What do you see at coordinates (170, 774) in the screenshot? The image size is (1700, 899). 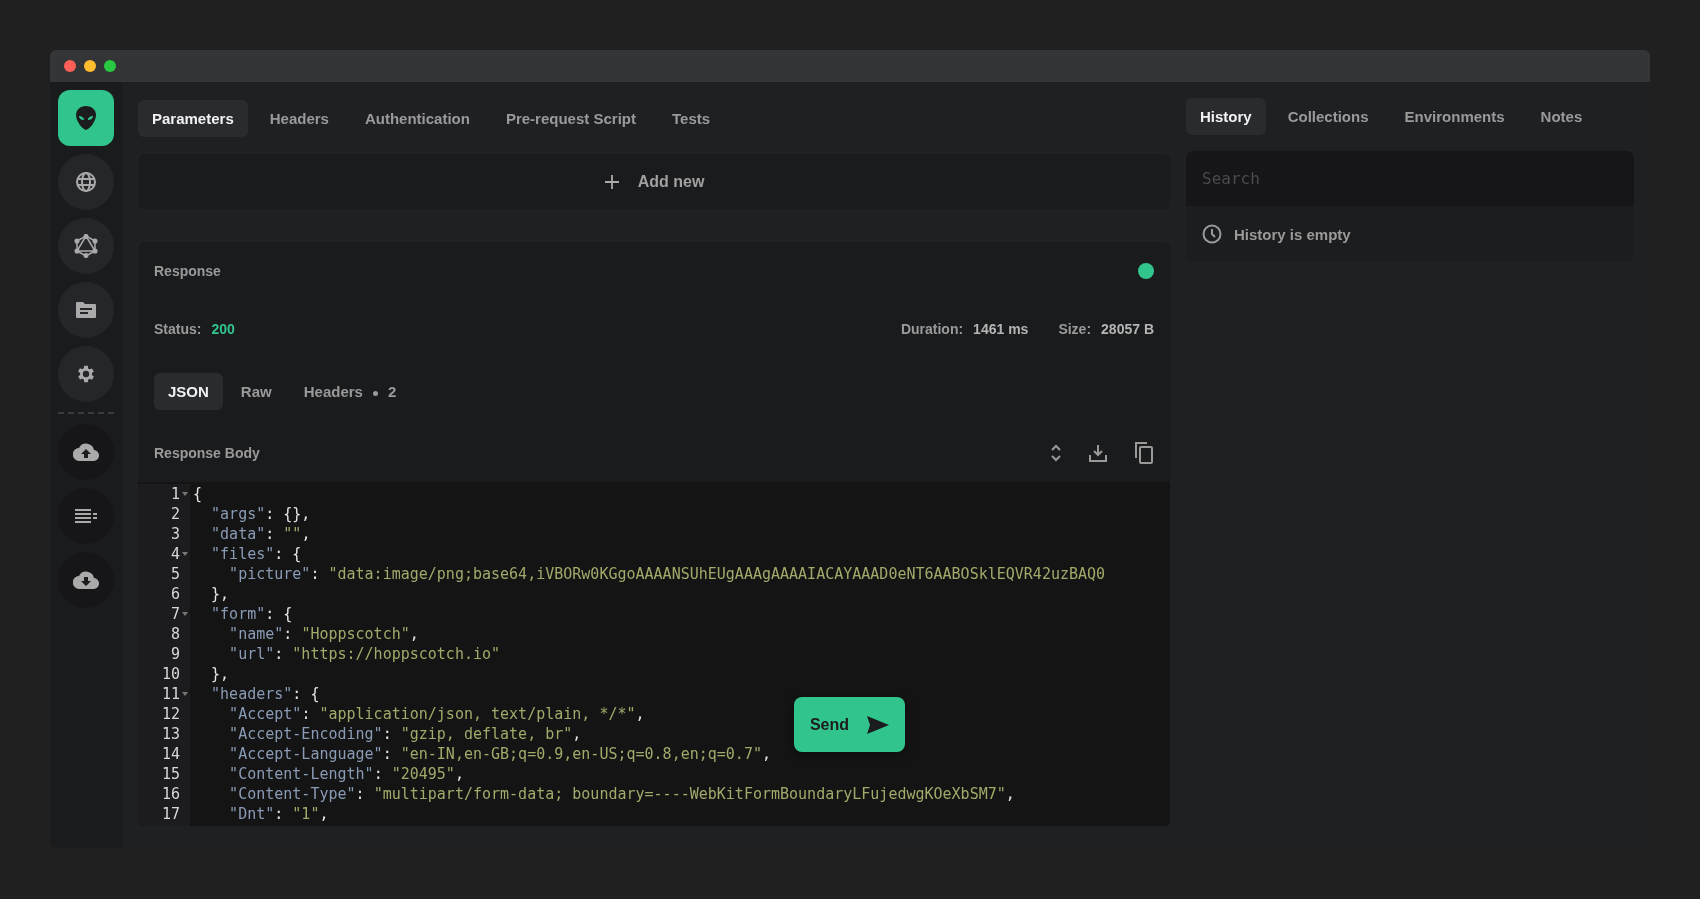 I see `line-number: 15` at bounding box center [170, 774].